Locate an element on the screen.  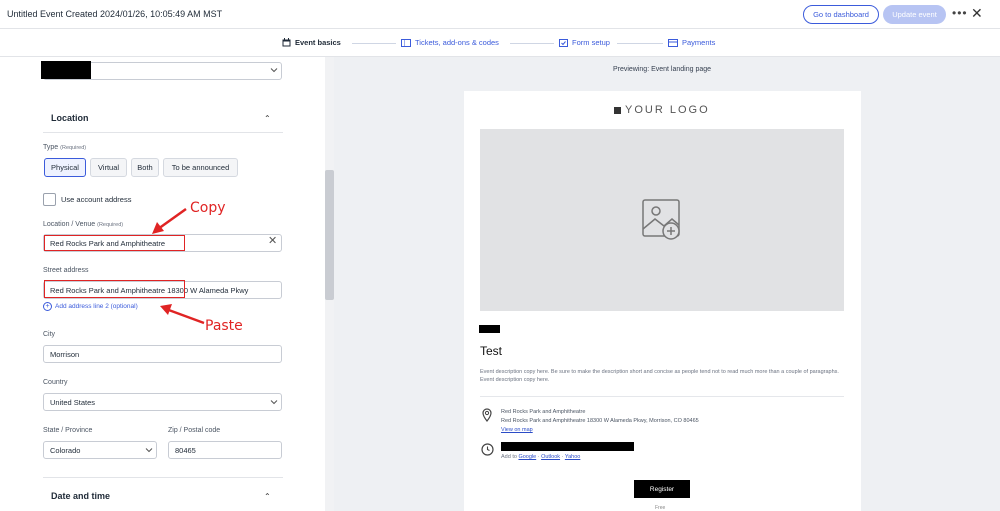
zip-label: Zip / Postal code is located at coordinates (194, 430).